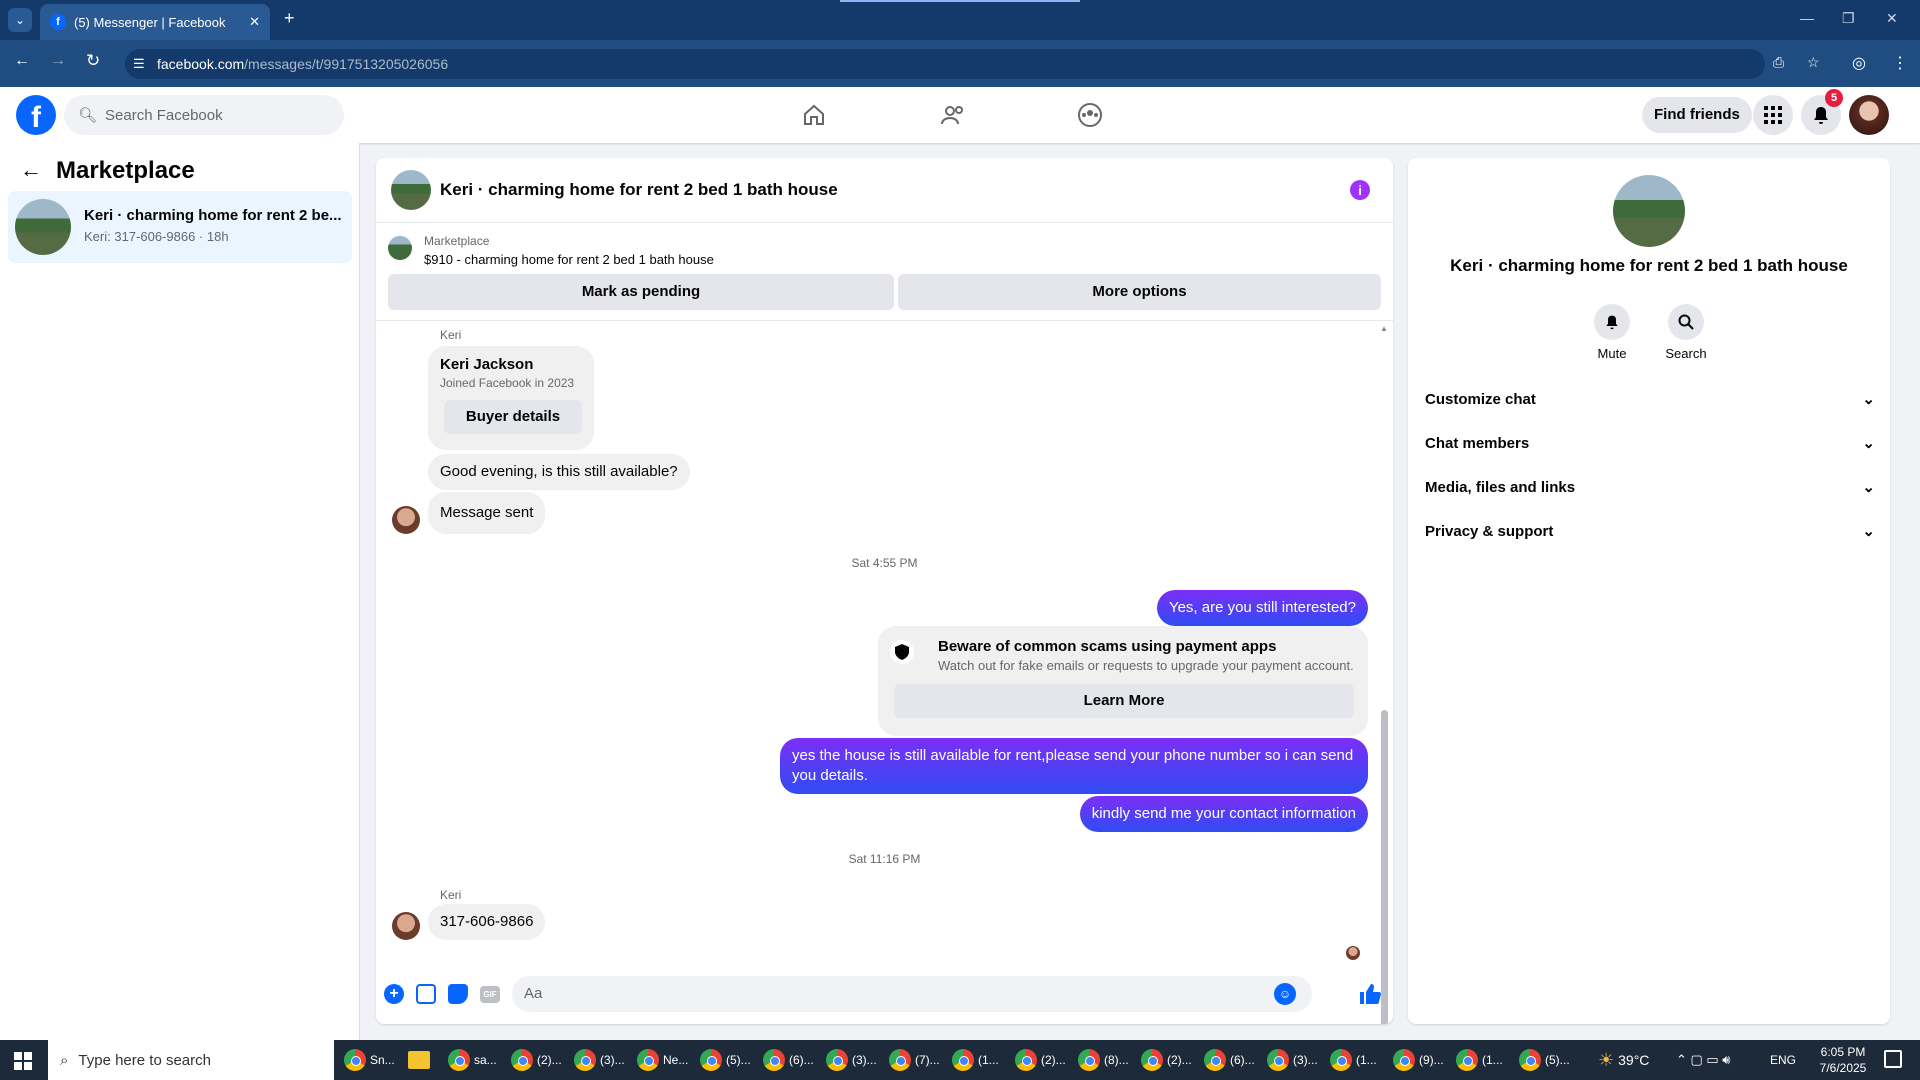  I want to click on gif-icon: GIF, so click(490, 994).